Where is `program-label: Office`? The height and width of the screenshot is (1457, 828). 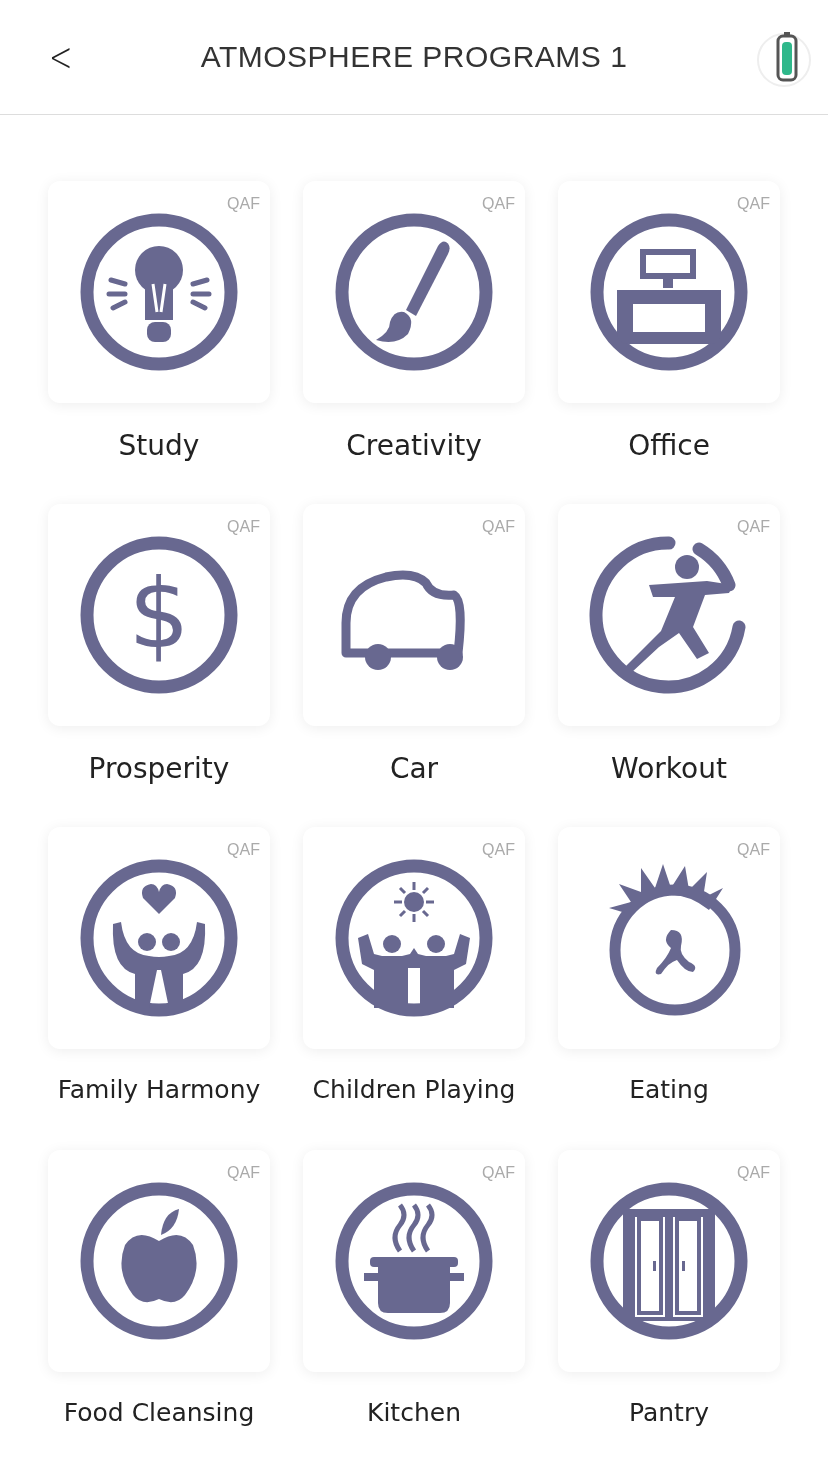
program-label: Office is located at coordinates (669, 445).